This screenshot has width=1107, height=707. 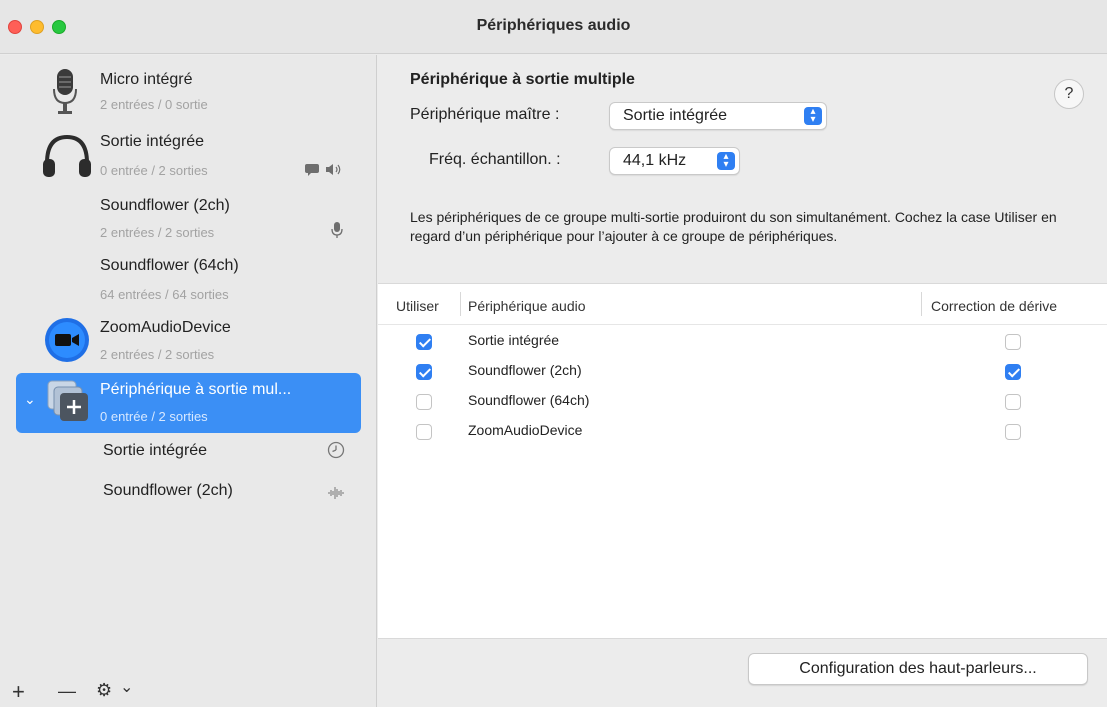 I want to click on window-title: Périphériques audio, so click(x=553, y=25).